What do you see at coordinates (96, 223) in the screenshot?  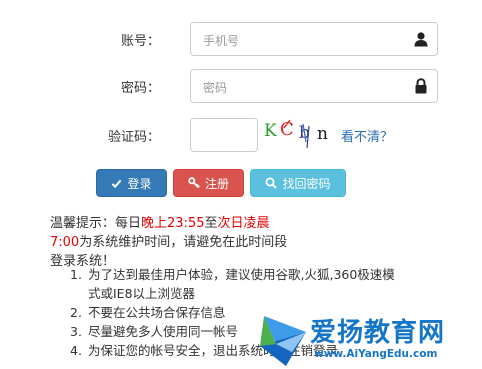 I see `notice-prefix: 温馨提示：每日` at bounding box center [96, 223].